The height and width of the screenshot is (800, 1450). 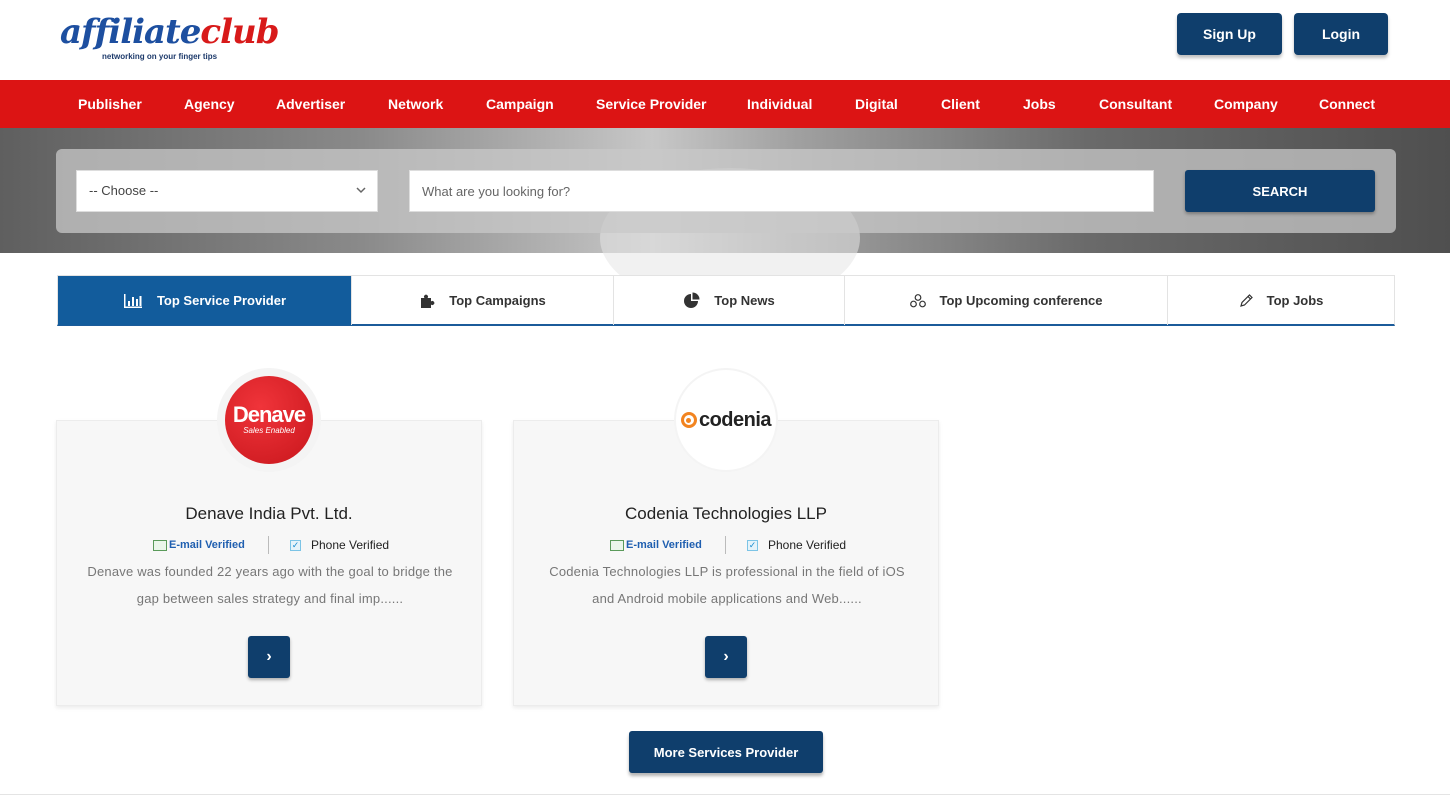 I want to click on logo-part-club: club, so click(x=239, y=32).